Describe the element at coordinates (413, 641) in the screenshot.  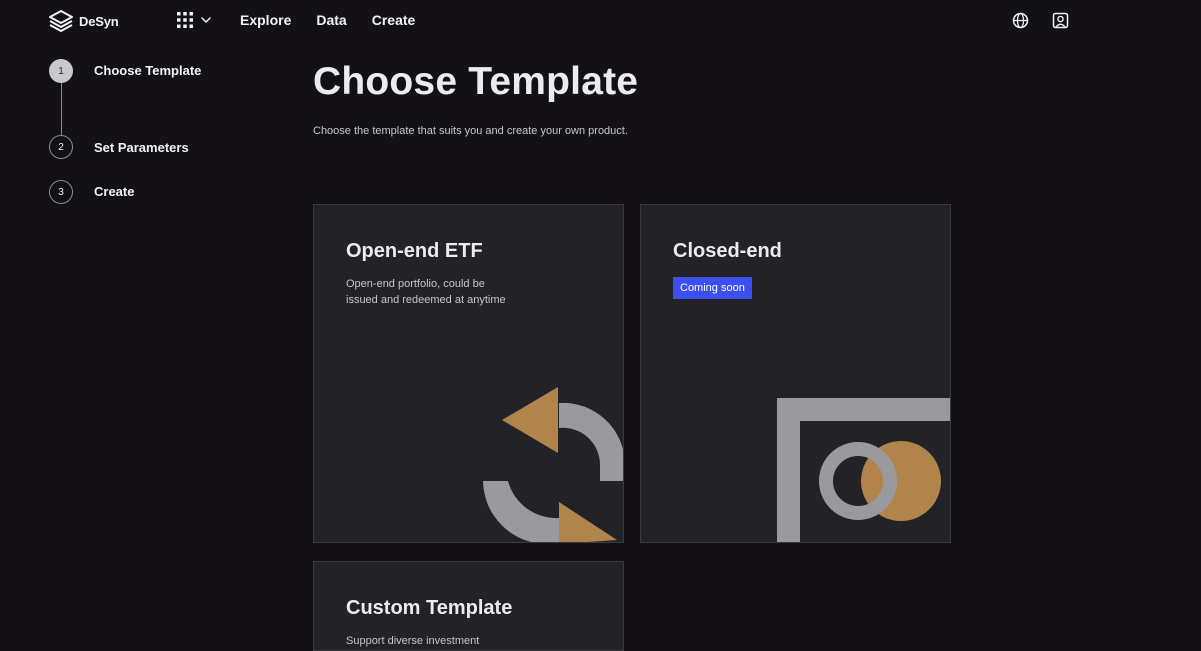
I see `card-description: Support diverse investment` at that location.